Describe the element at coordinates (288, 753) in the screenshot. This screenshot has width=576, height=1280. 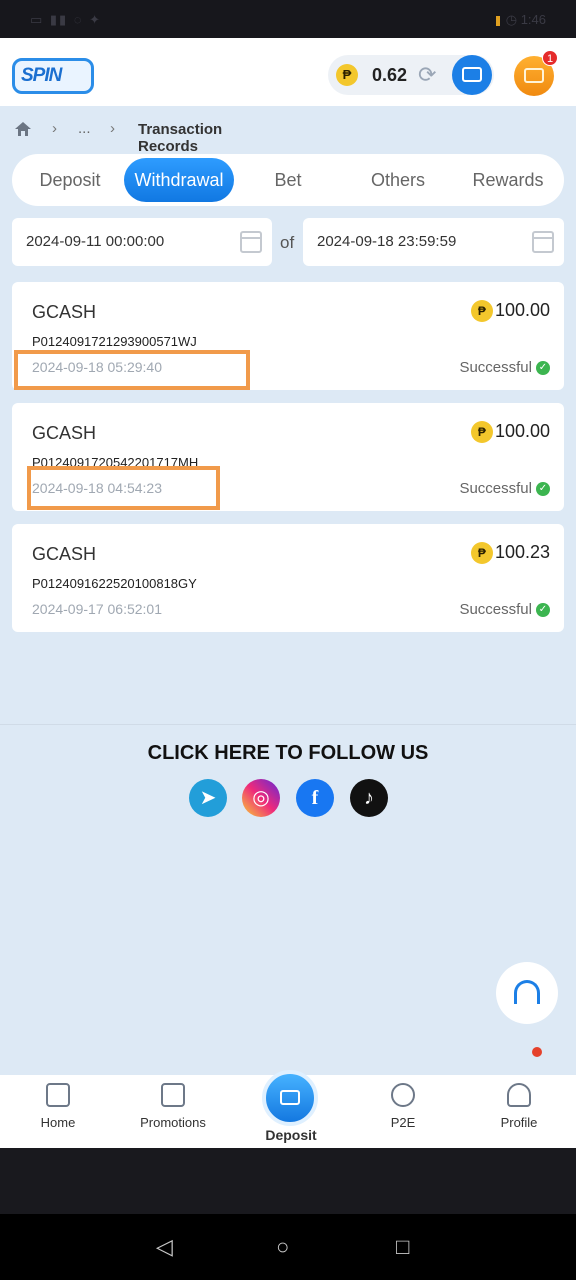
I see `follow-us-heading: CLICK HERE TO FOLLOW US` at that location.